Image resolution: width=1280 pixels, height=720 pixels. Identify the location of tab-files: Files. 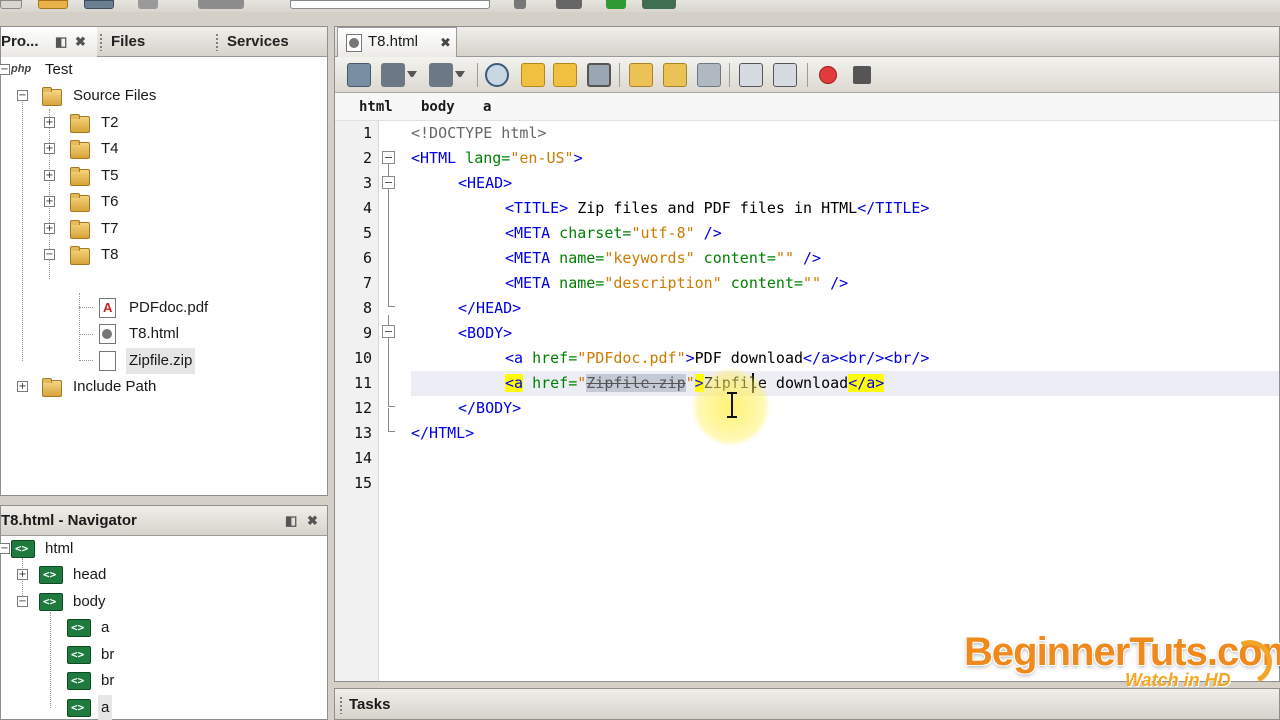
(156, 42).